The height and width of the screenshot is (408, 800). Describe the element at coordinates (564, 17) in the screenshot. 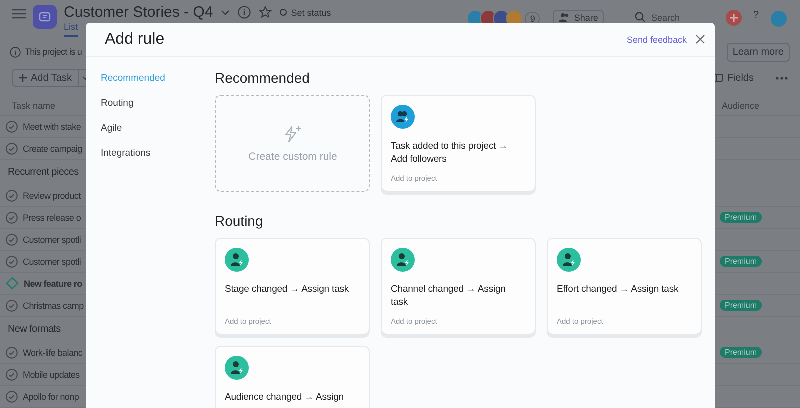

I see `people-icon` at that location.